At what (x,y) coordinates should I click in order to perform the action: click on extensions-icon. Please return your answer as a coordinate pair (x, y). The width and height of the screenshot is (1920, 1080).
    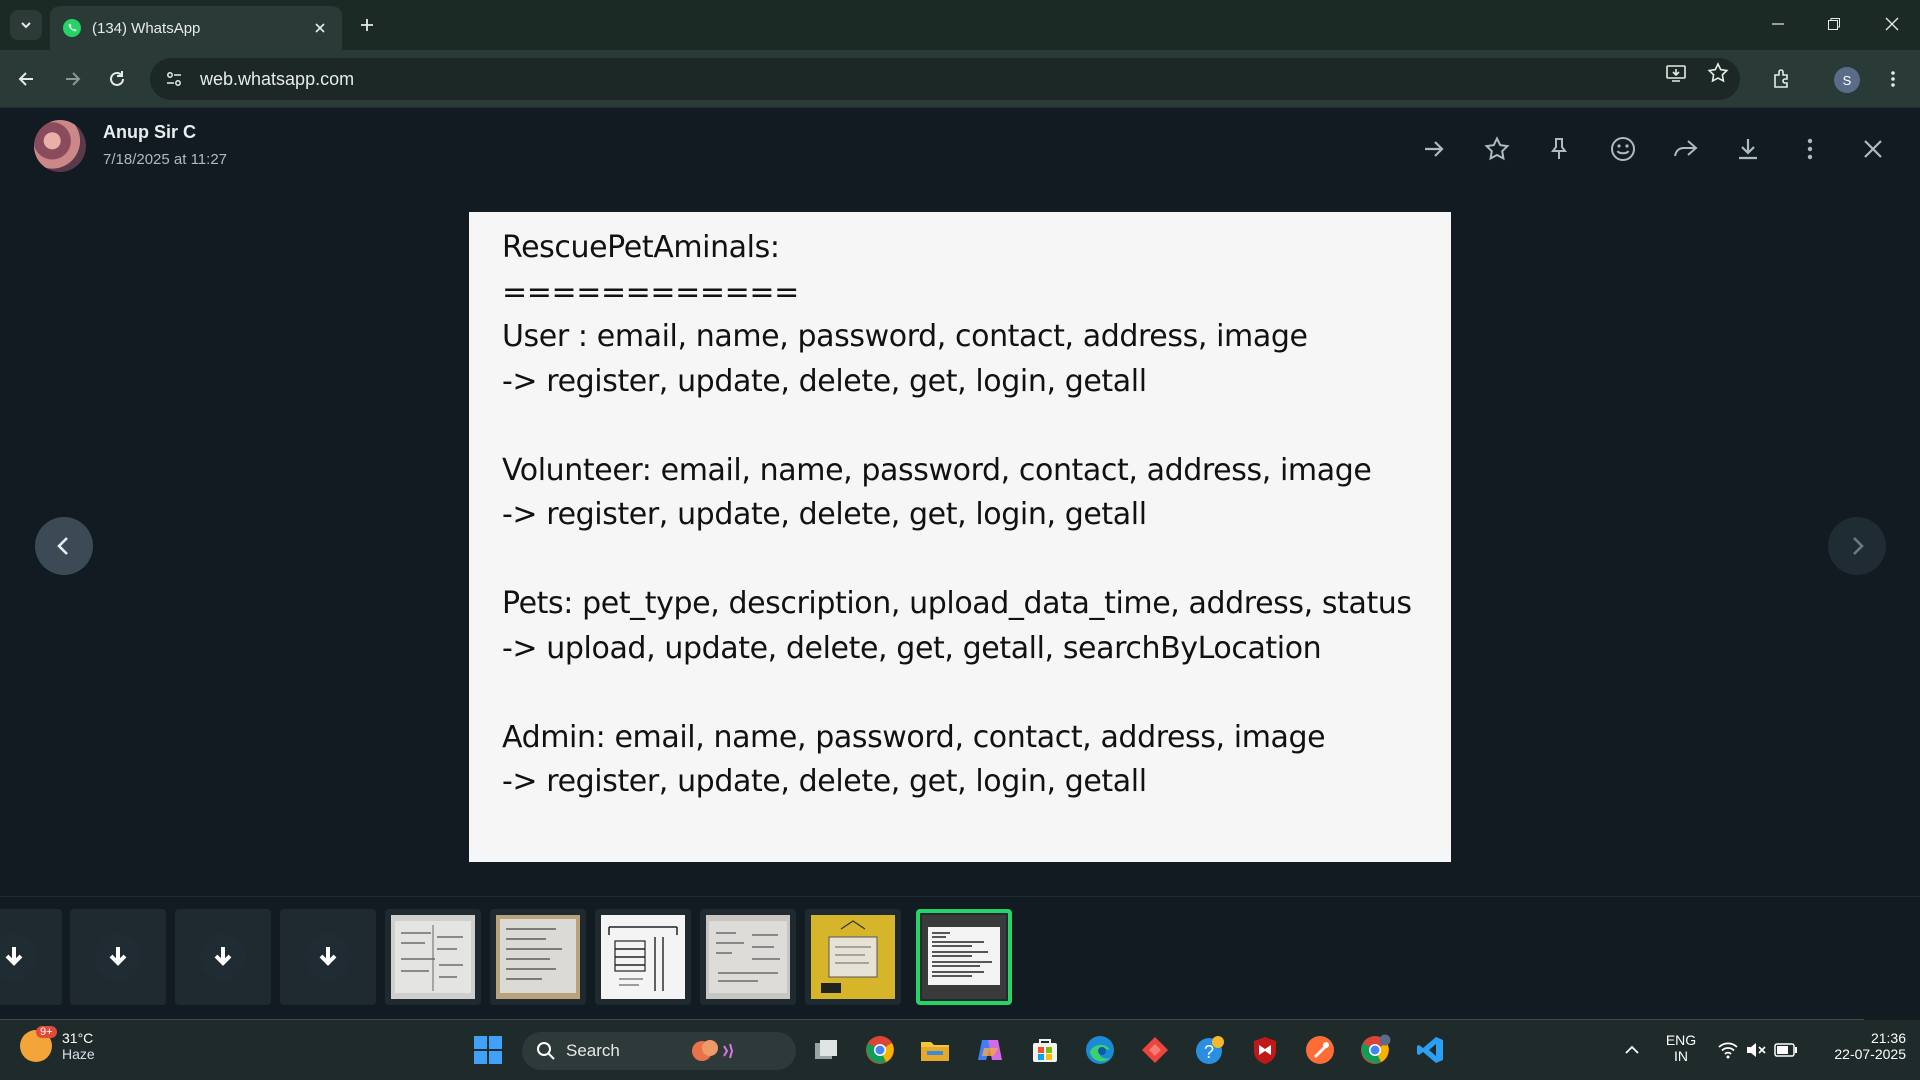
    Looking at the image, I should click on (1782, 79).